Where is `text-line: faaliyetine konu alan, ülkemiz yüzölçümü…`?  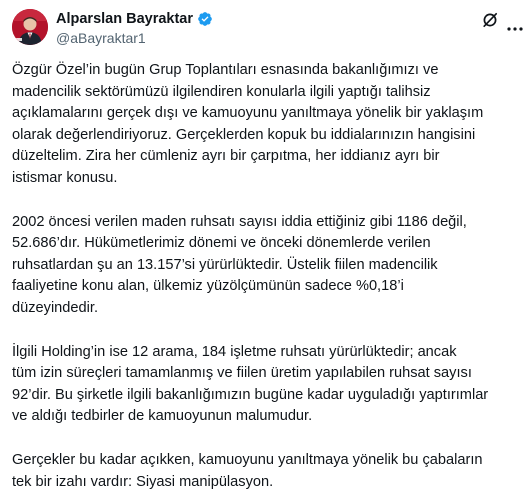 text-line: faaliyetine konu alan, ülkemiz yüzölçümü… is located at coordinates (208, 286).